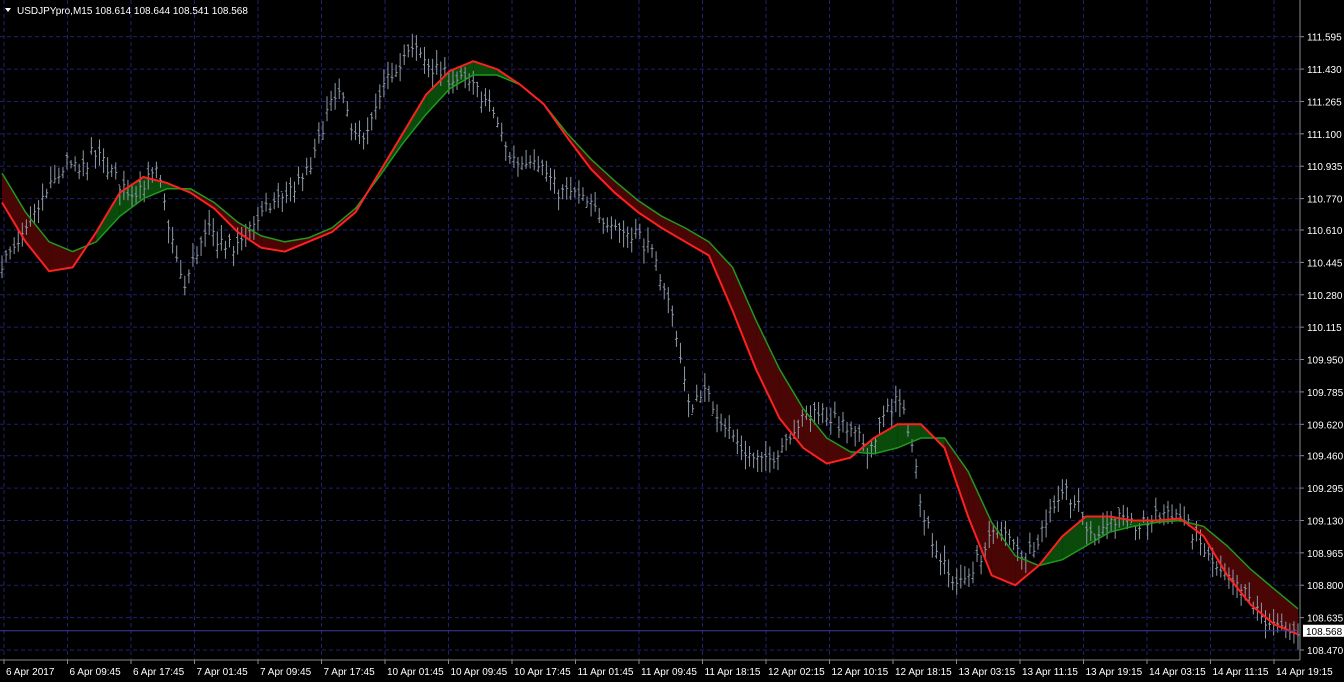  Describe the element at coordinates (1050, 672) in the screenshot. I see `x-tick-label: 13 Apr 11:15` at that location.